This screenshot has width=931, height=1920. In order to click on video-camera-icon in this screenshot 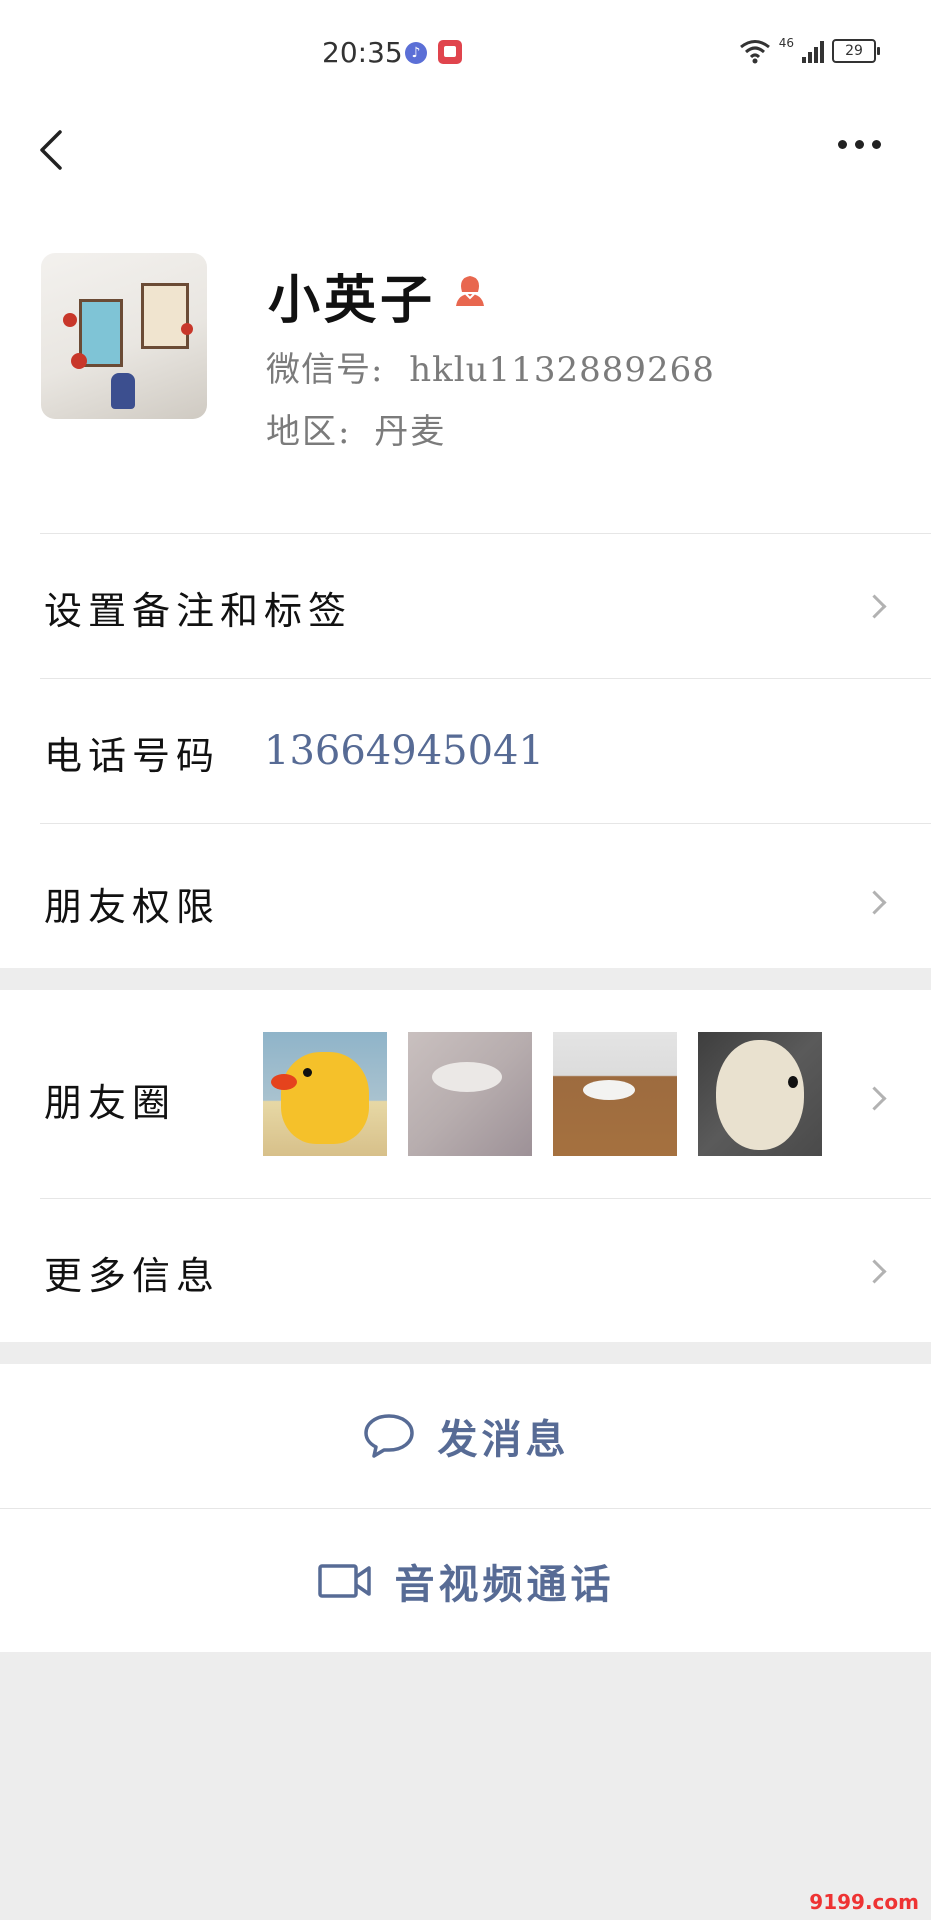, I will do `click(344, 1580)`.